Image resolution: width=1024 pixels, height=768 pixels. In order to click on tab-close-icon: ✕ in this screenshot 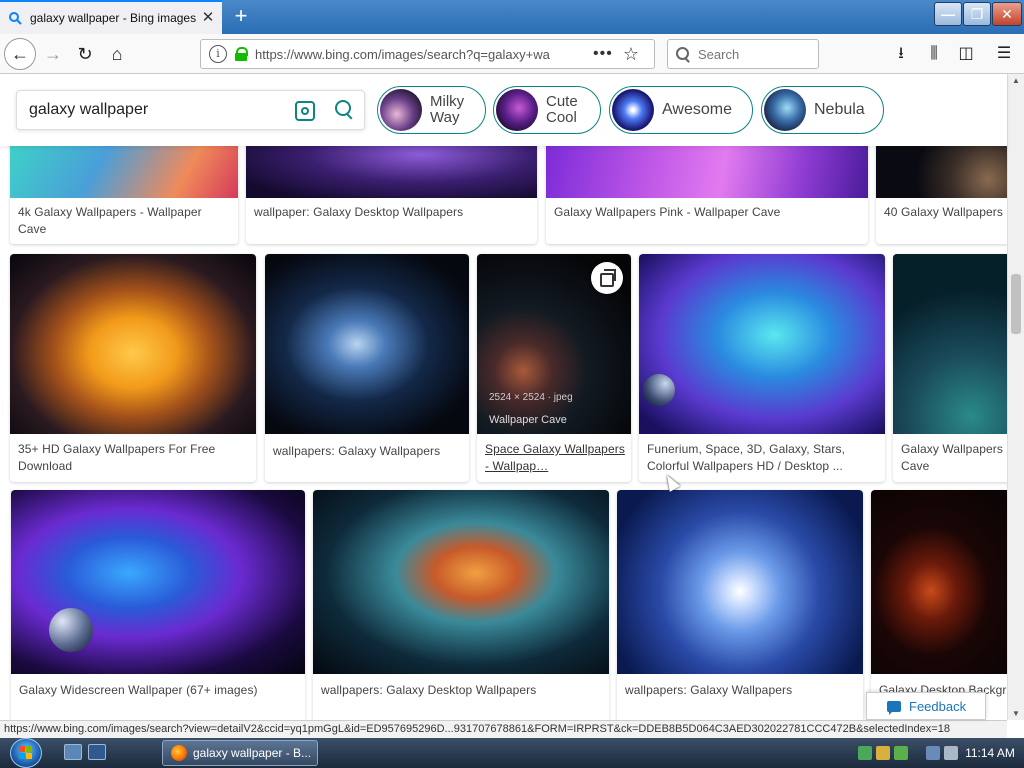, I will do `click(208, 18)`.